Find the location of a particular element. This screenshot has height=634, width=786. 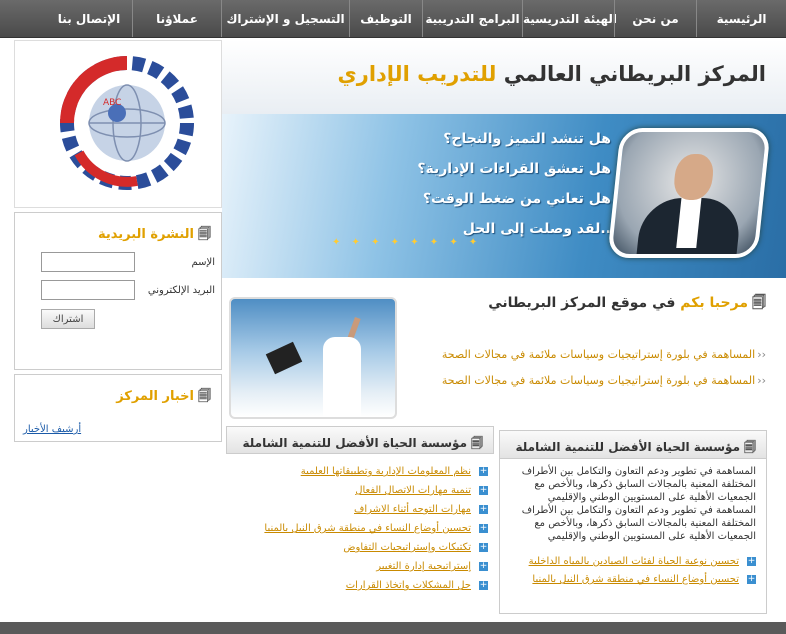

nav-about: من نحن is located at coordinates (655, 18).